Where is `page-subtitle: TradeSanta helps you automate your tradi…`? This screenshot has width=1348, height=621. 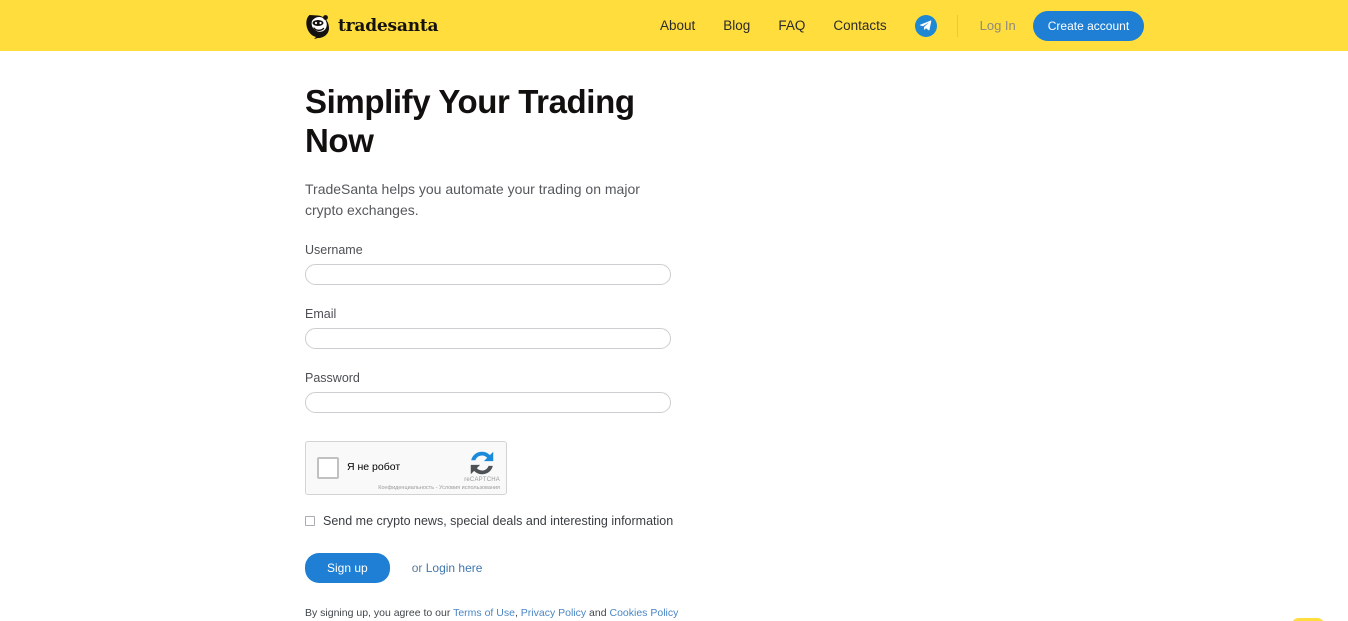
page-subtitle: TradeSanta helps you automate your tradi… is located at coordinates (472, 199).